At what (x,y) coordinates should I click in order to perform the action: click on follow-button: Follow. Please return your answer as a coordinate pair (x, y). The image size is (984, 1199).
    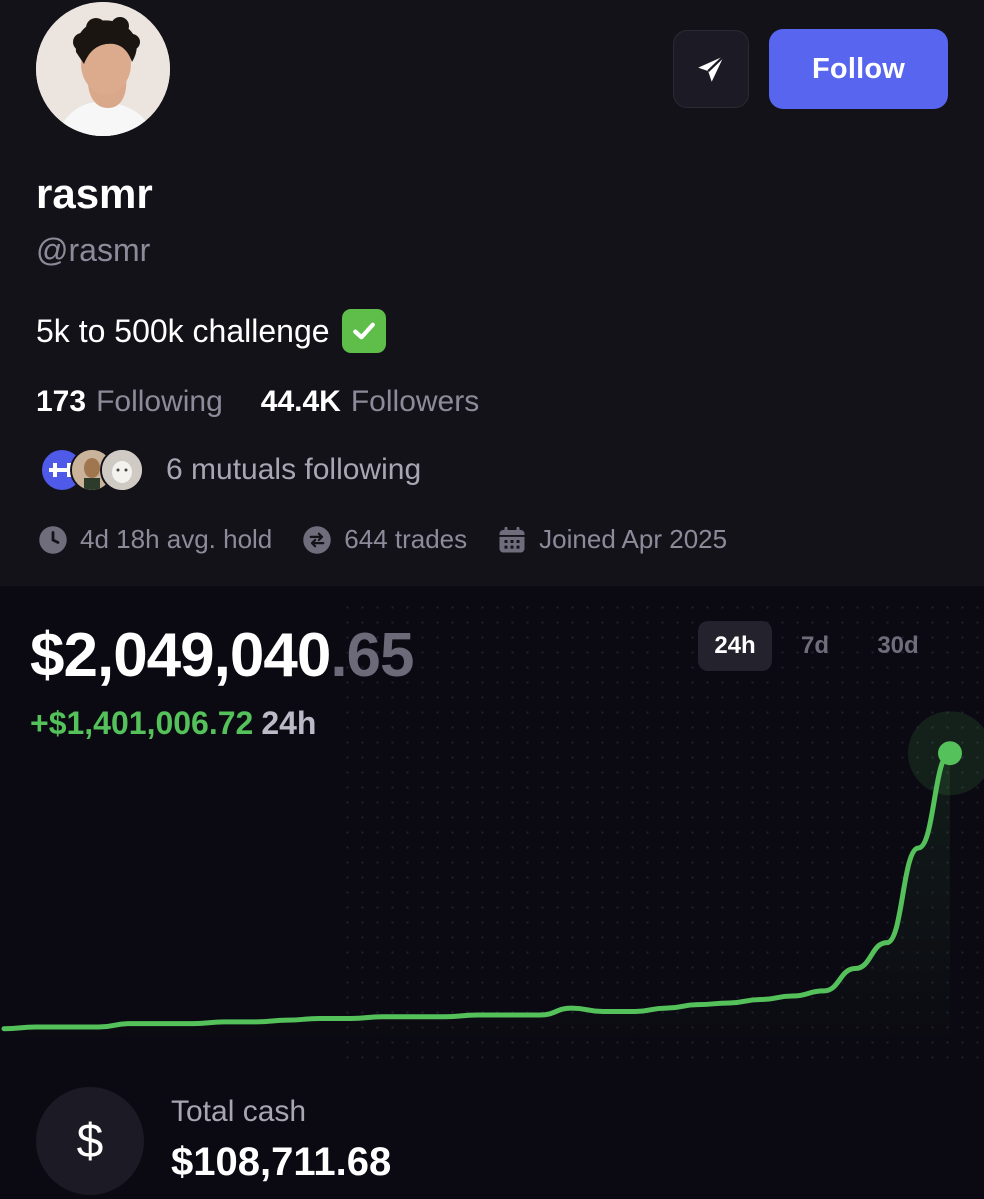
    Looking at the image, I should click on (858, 69).